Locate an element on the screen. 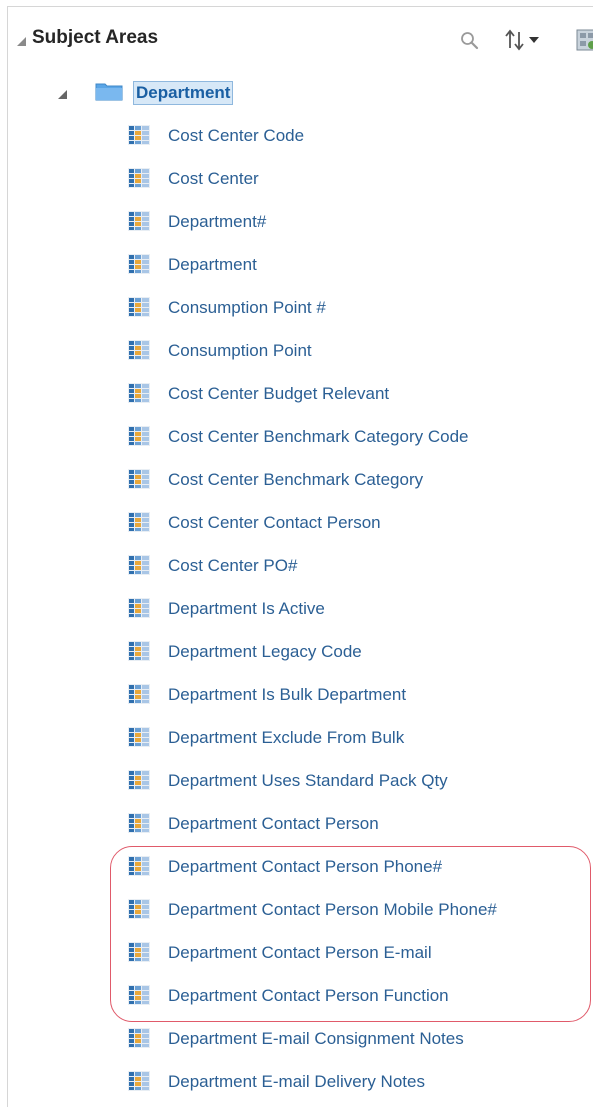  column-label: Cost Center PO# is located at coordinates (232, 566).